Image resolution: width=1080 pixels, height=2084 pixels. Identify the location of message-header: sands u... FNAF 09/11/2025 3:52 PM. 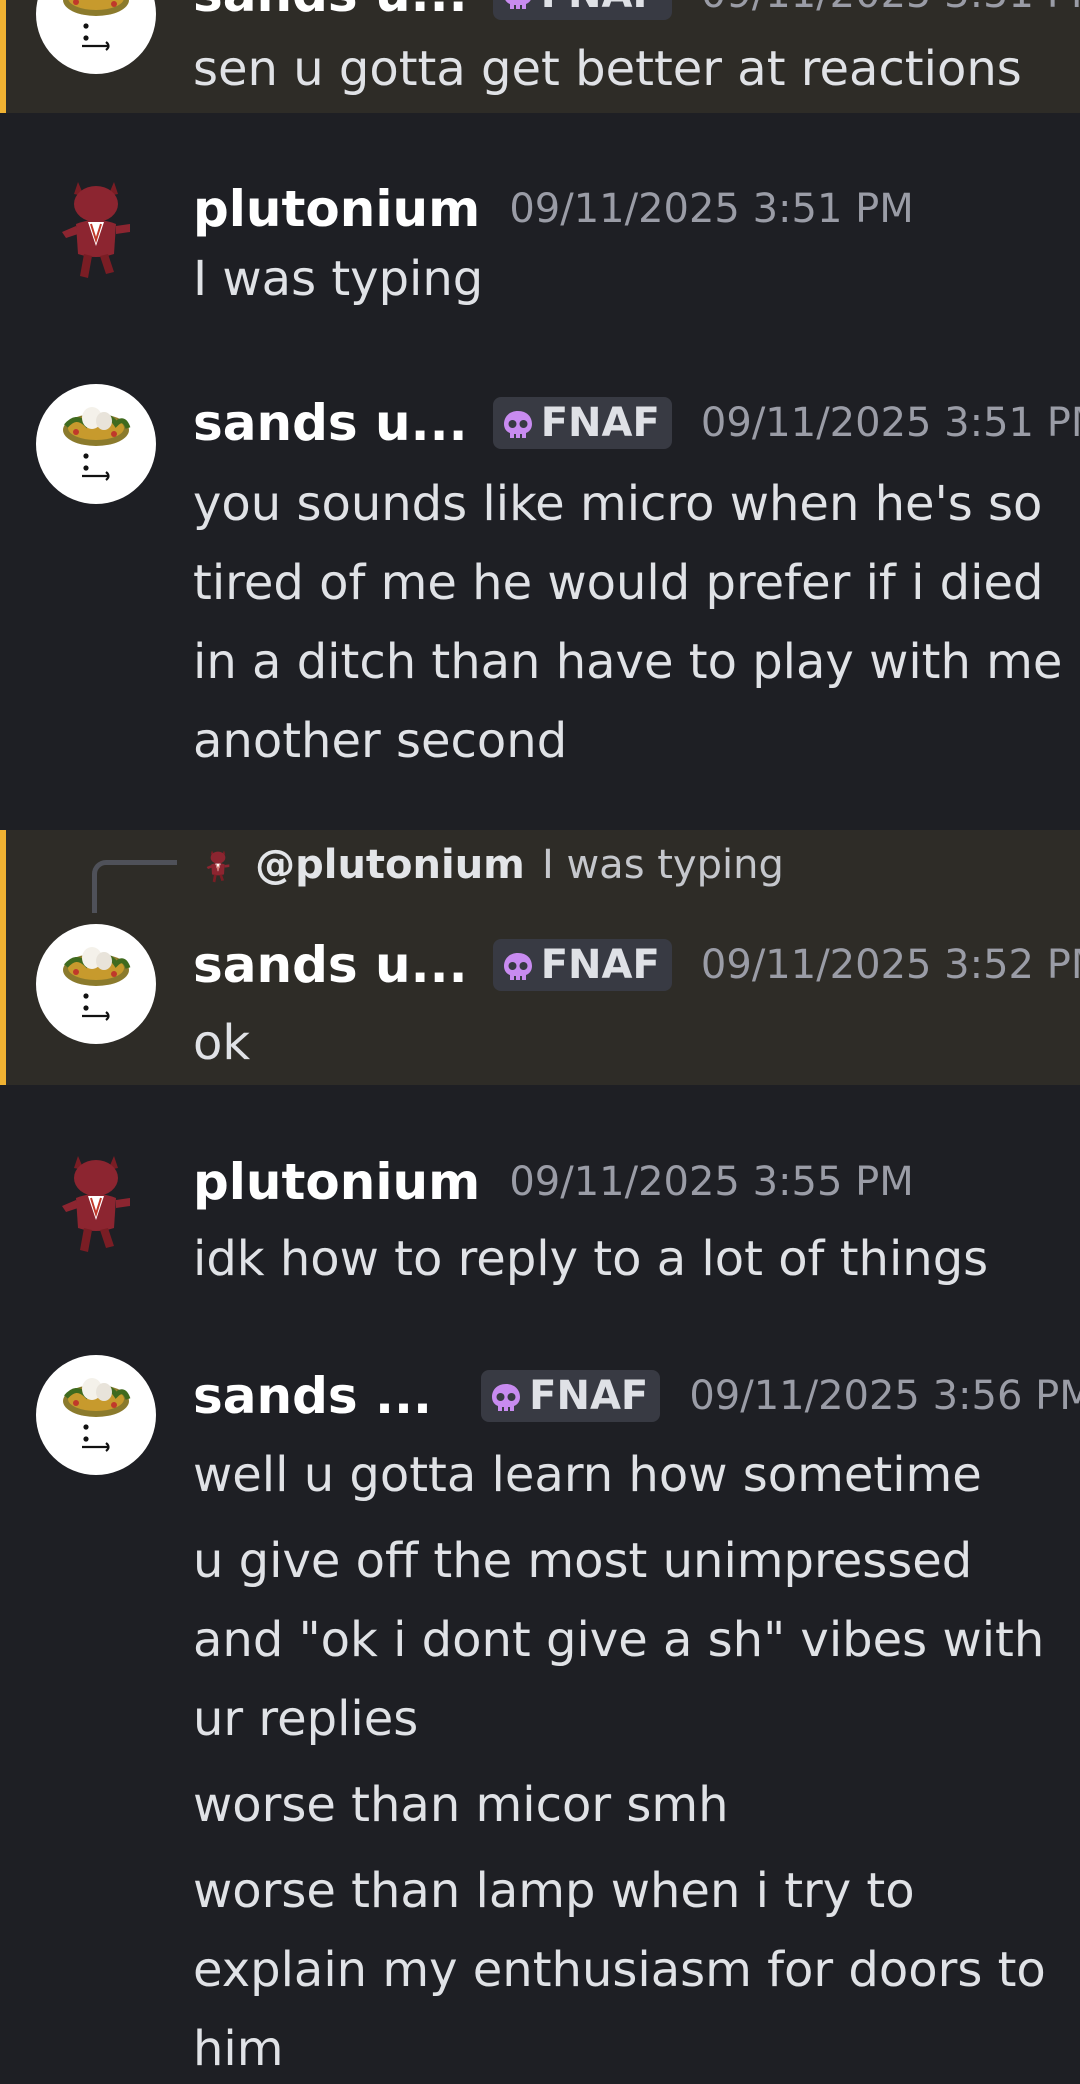
(636, 966).